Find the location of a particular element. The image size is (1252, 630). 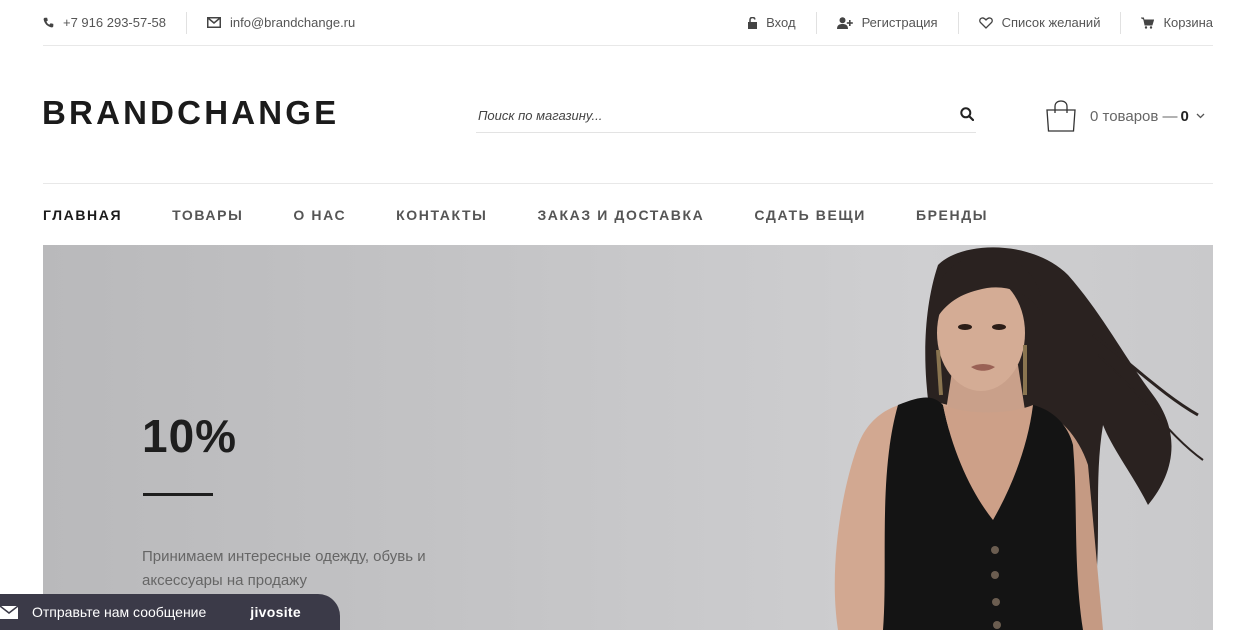

wishlist-link: Список желаний is located at coordinates (1039, 22).